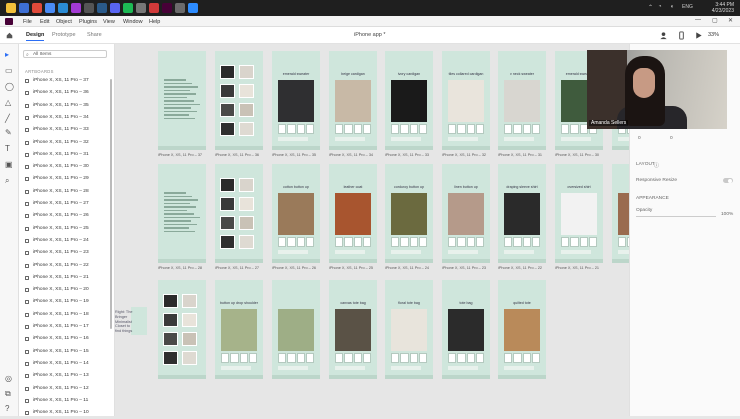  Describe the element at coordinates (698, 20) in the screenshot. I see `minimize-icon: —` at that location.